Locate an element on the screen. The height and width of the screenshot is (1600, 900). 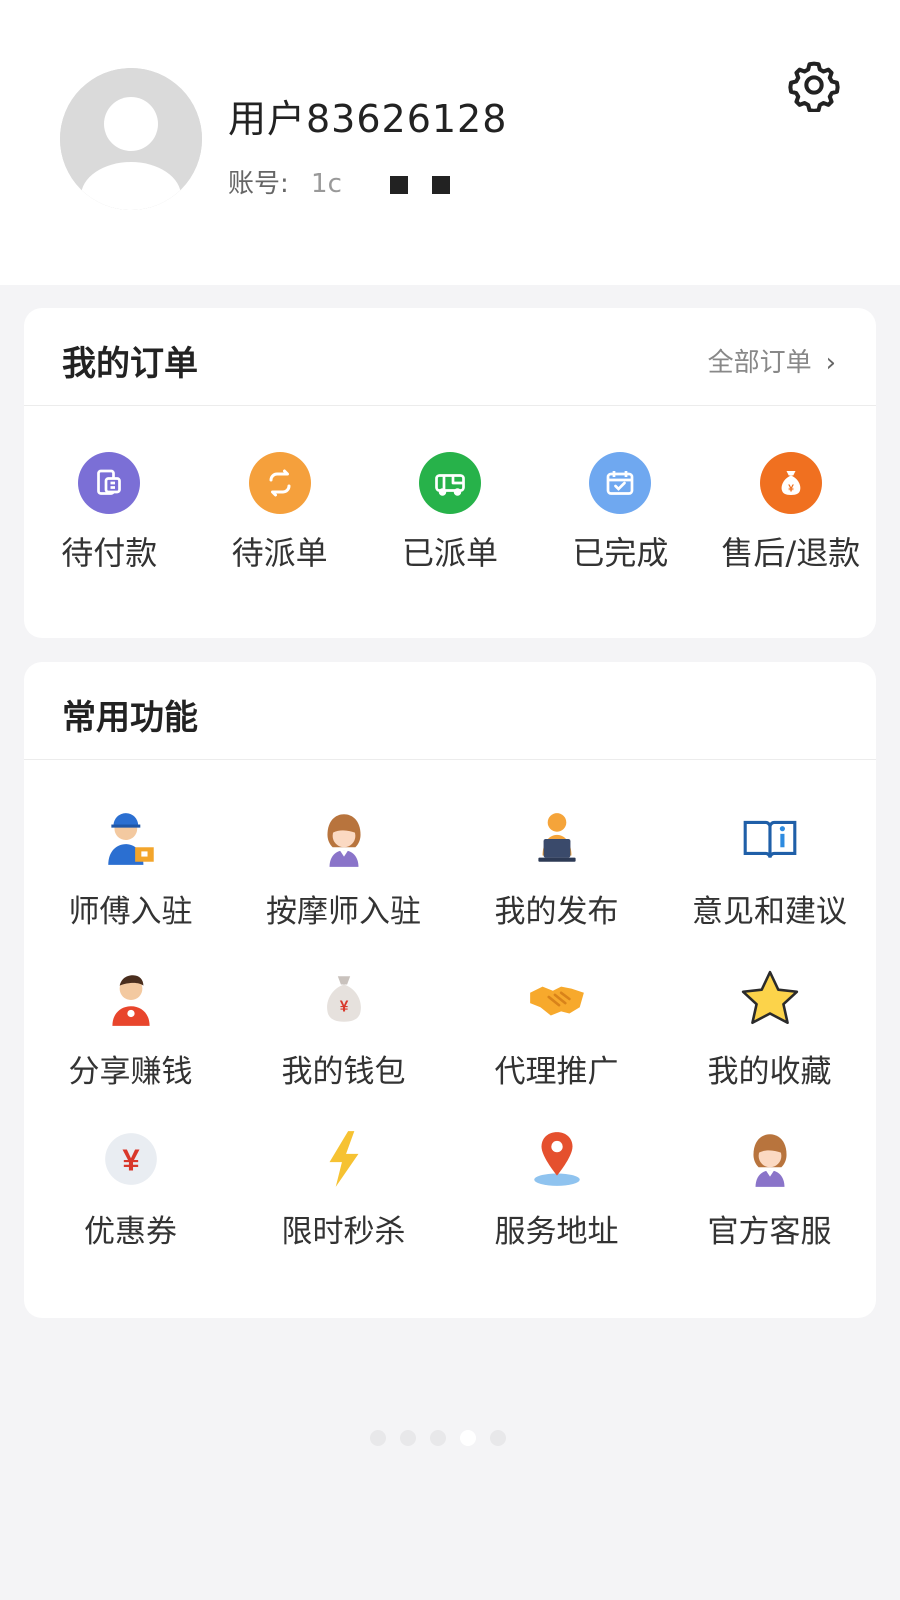
person-laptop-icon is located at coordinates (557, 839).